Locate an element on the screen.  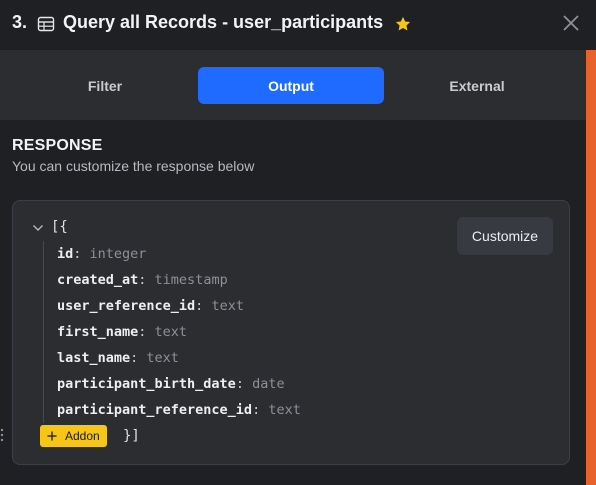
field-row: last_name: text is located at coordinates (118, 358).